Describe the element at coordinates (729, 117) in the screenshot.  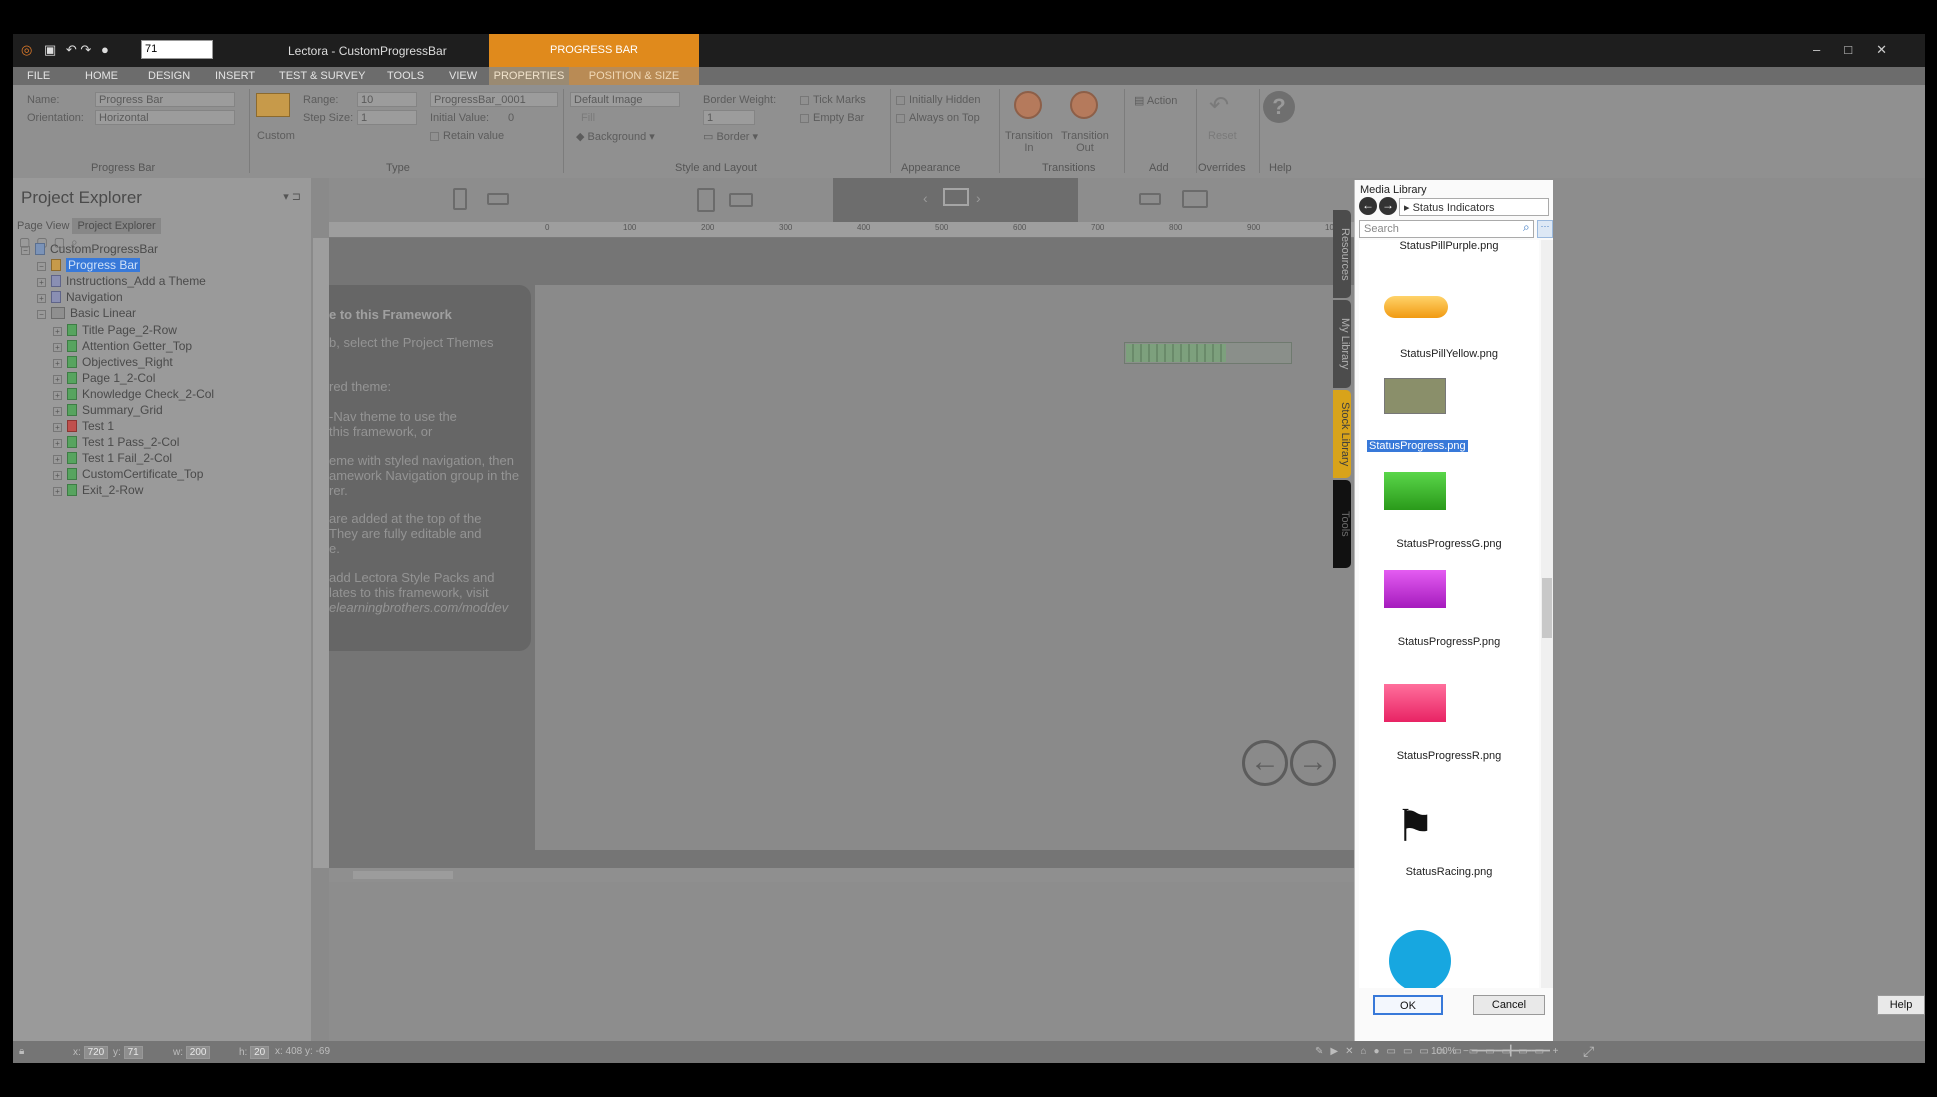
I see `border-weight-input: 1` at that location.